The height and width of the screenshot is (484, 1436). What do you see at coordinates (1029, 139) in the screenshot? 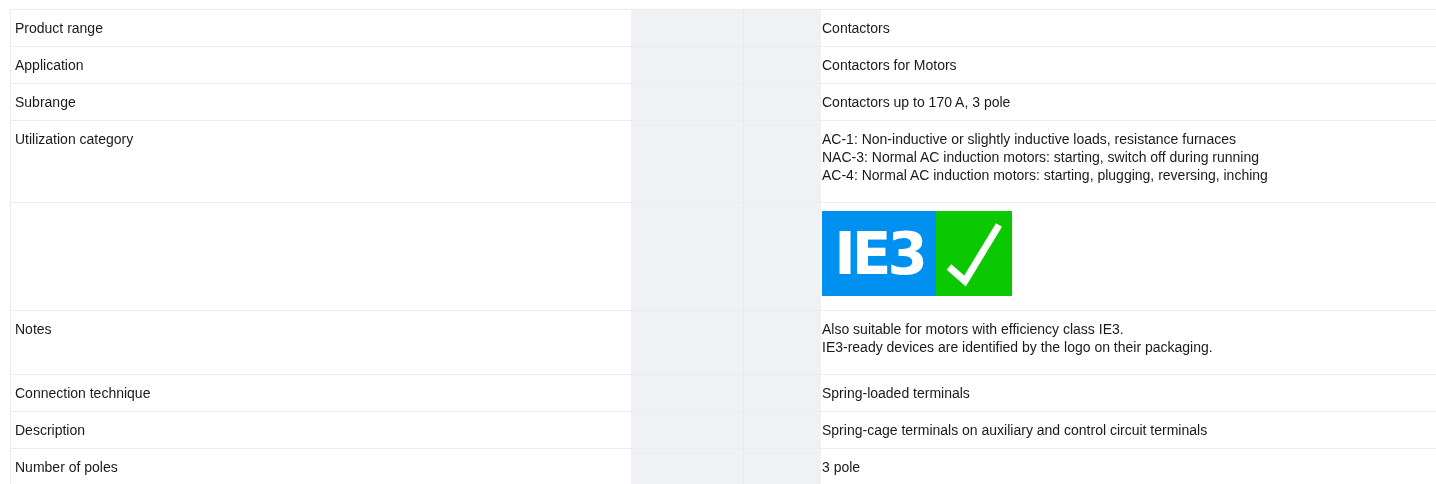
I see `row-value: AC-1: Non-inductive or slightly inductive loads, resistance furnaces` at bounding box center [1029, 139].